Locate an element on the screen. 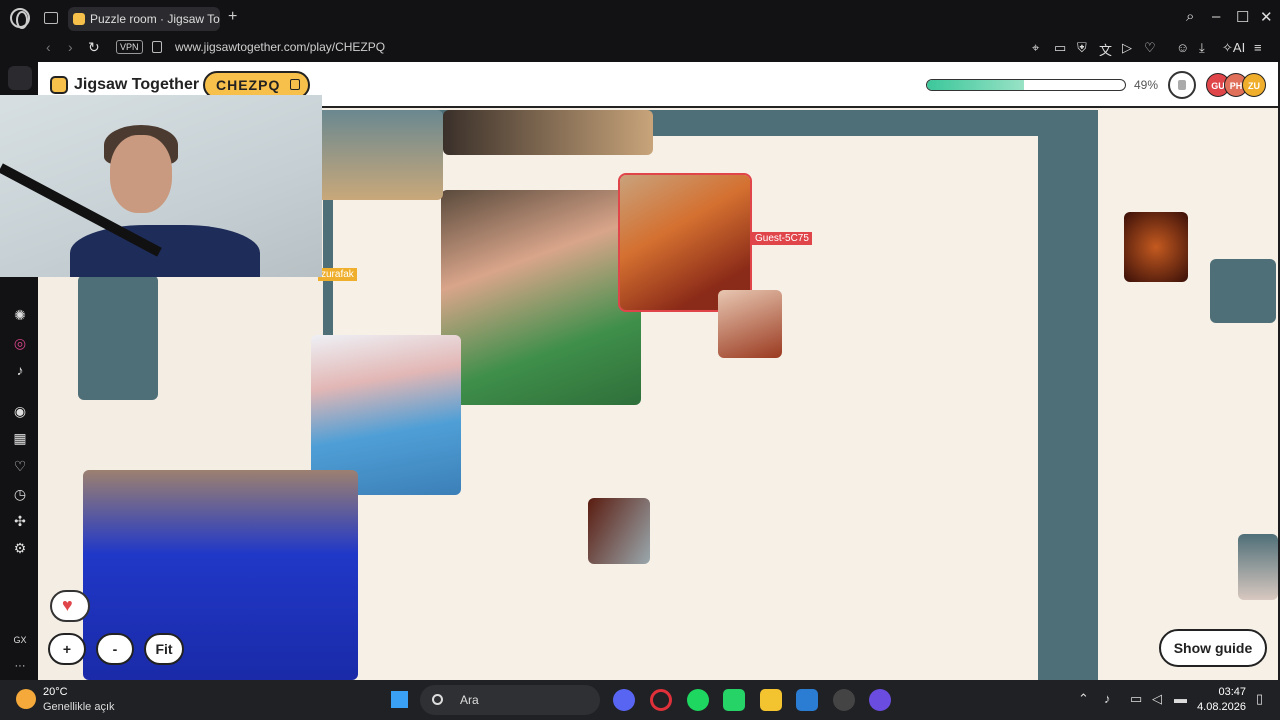 Image resolution: width=1280 pixels, height=720 pixels. gx-button: GX is located at coordinates (20, 640).